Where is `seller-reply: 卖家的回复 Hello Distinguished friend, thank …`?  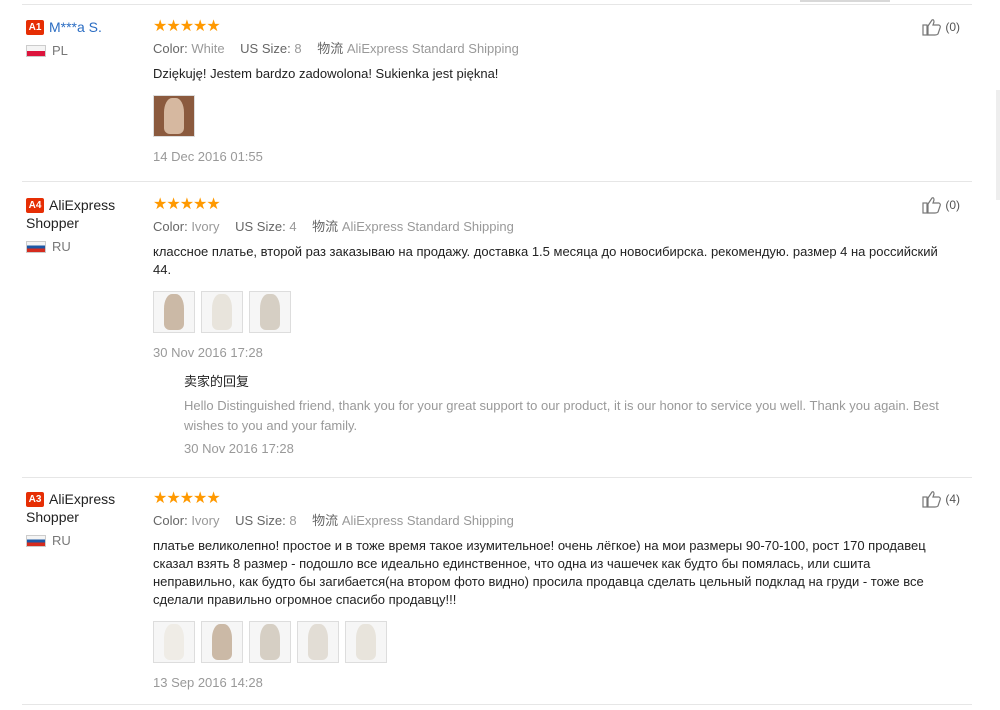
seller-reply: 卖家的回复 Hello Distinguished friend, thank … is located at coordinates (564, 415).